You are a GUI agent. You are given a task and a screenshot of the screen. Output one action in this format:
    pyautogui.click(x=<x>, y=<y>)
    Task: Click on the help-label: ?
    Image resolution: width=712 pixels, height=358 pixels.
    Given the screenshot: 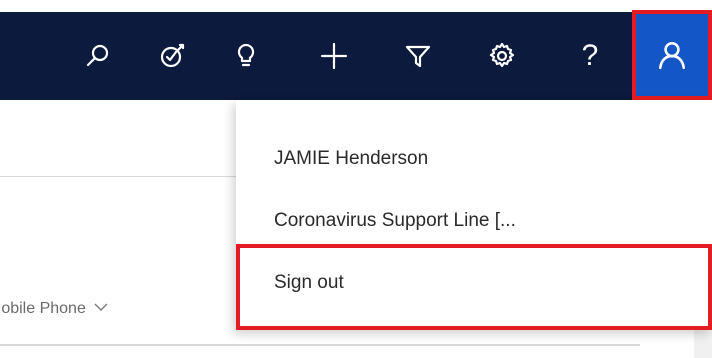 What is the action you would take?
    pyautogui.click(x=590, y=55)
    